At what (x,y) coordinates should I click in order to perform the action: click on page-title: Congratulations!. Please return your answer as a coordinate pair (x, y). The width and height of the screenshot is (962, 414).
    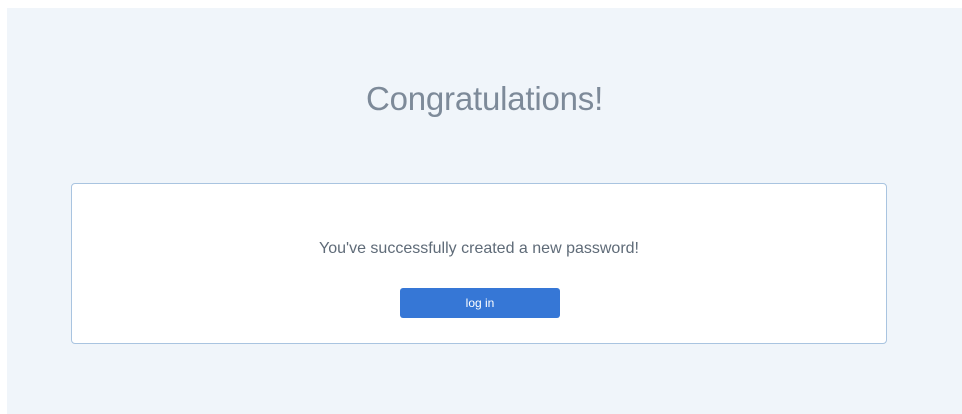
    Looking at the image, I should click on (484, 98).